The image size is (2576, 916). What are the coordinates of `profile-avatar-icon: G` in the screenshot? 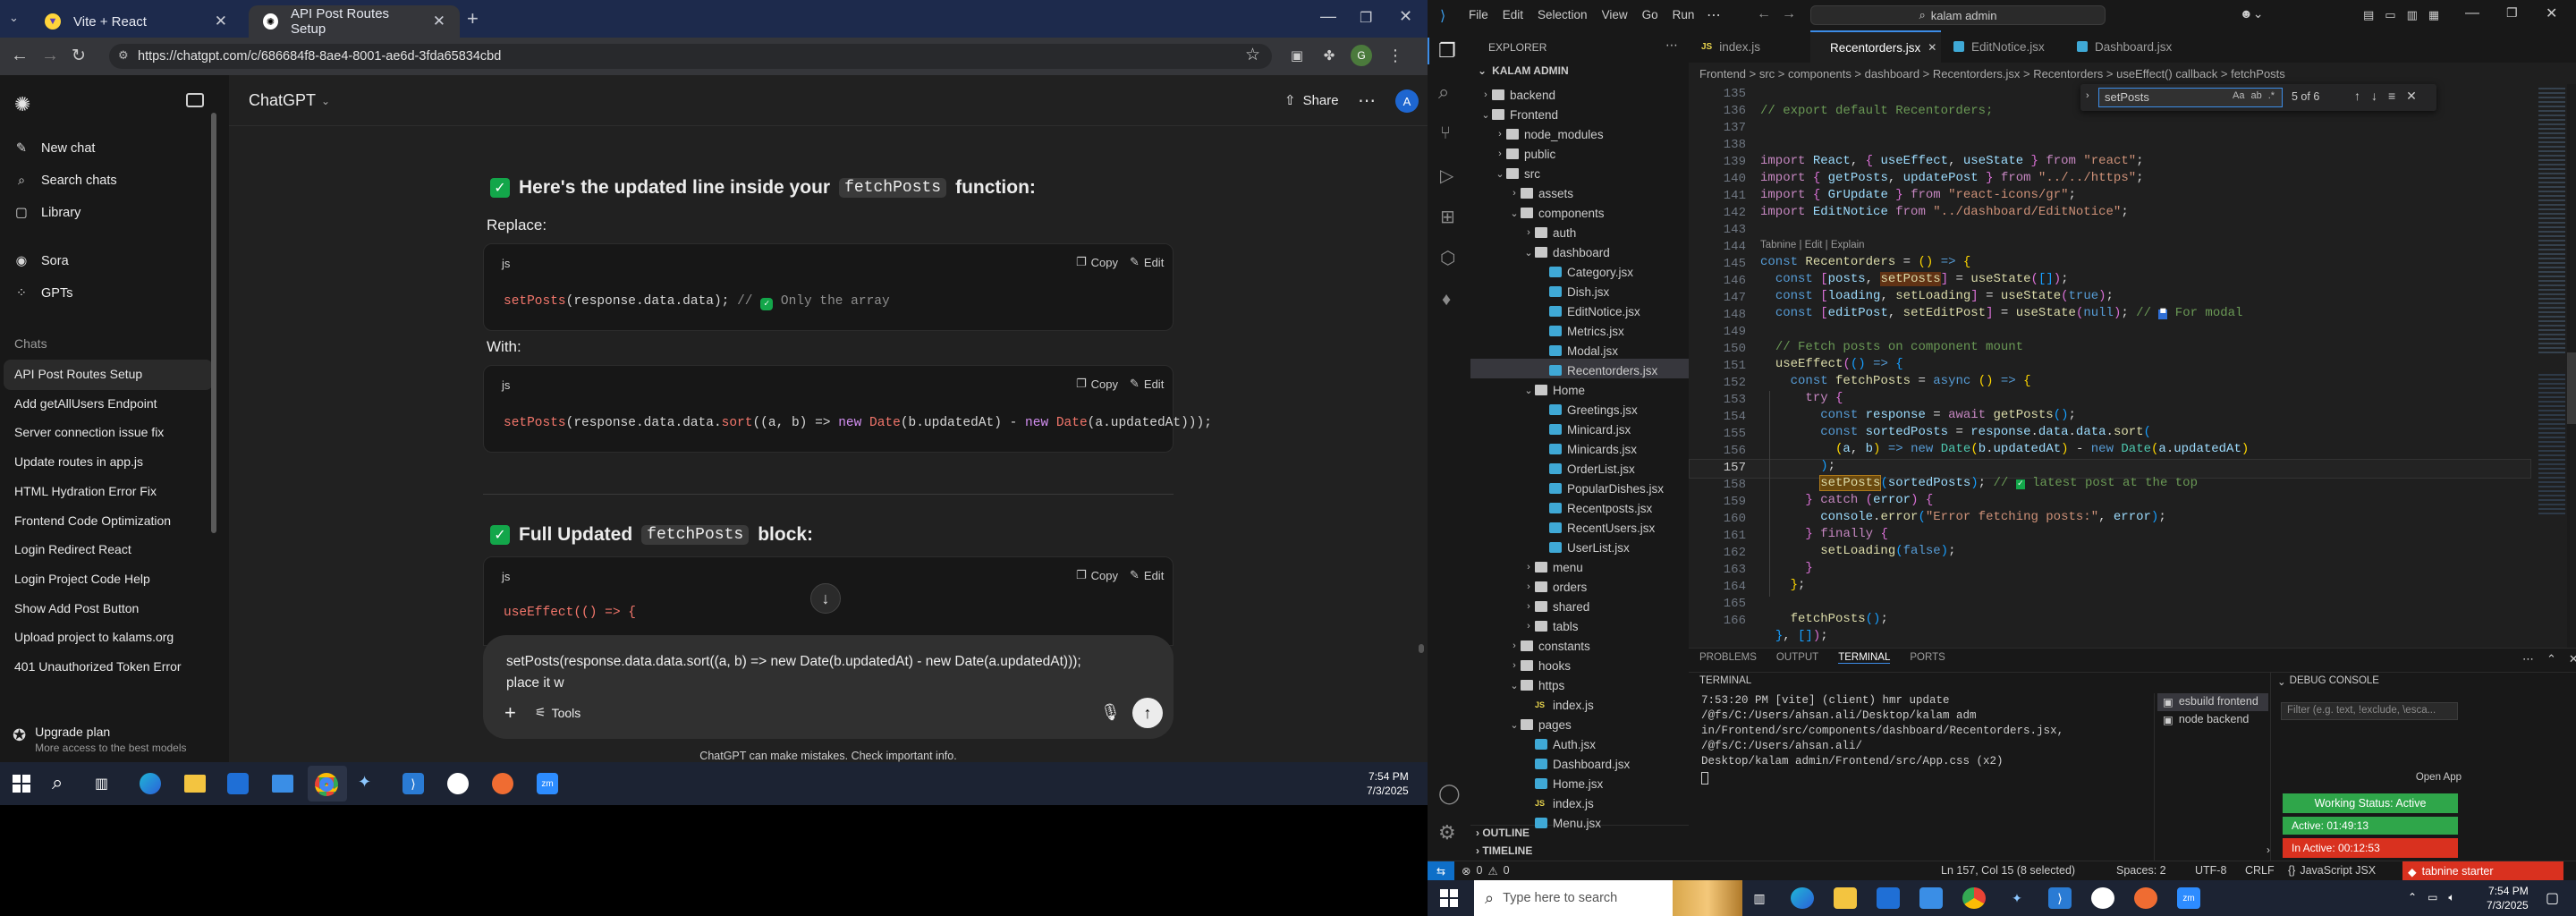 It's located at (1361, 55).